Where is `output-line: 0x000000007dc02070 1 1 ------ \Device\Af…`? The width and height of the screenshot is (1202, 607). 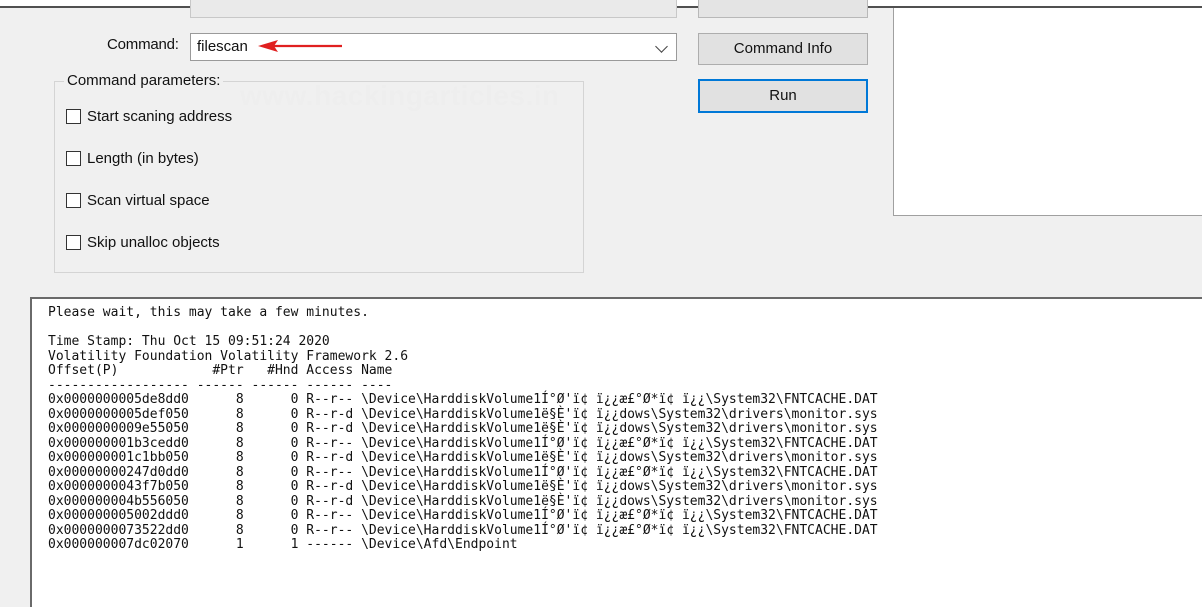
output-line: 0x000000007dc02070 1 1 ------ \Device\Af… is located at coordinates (283, 544).